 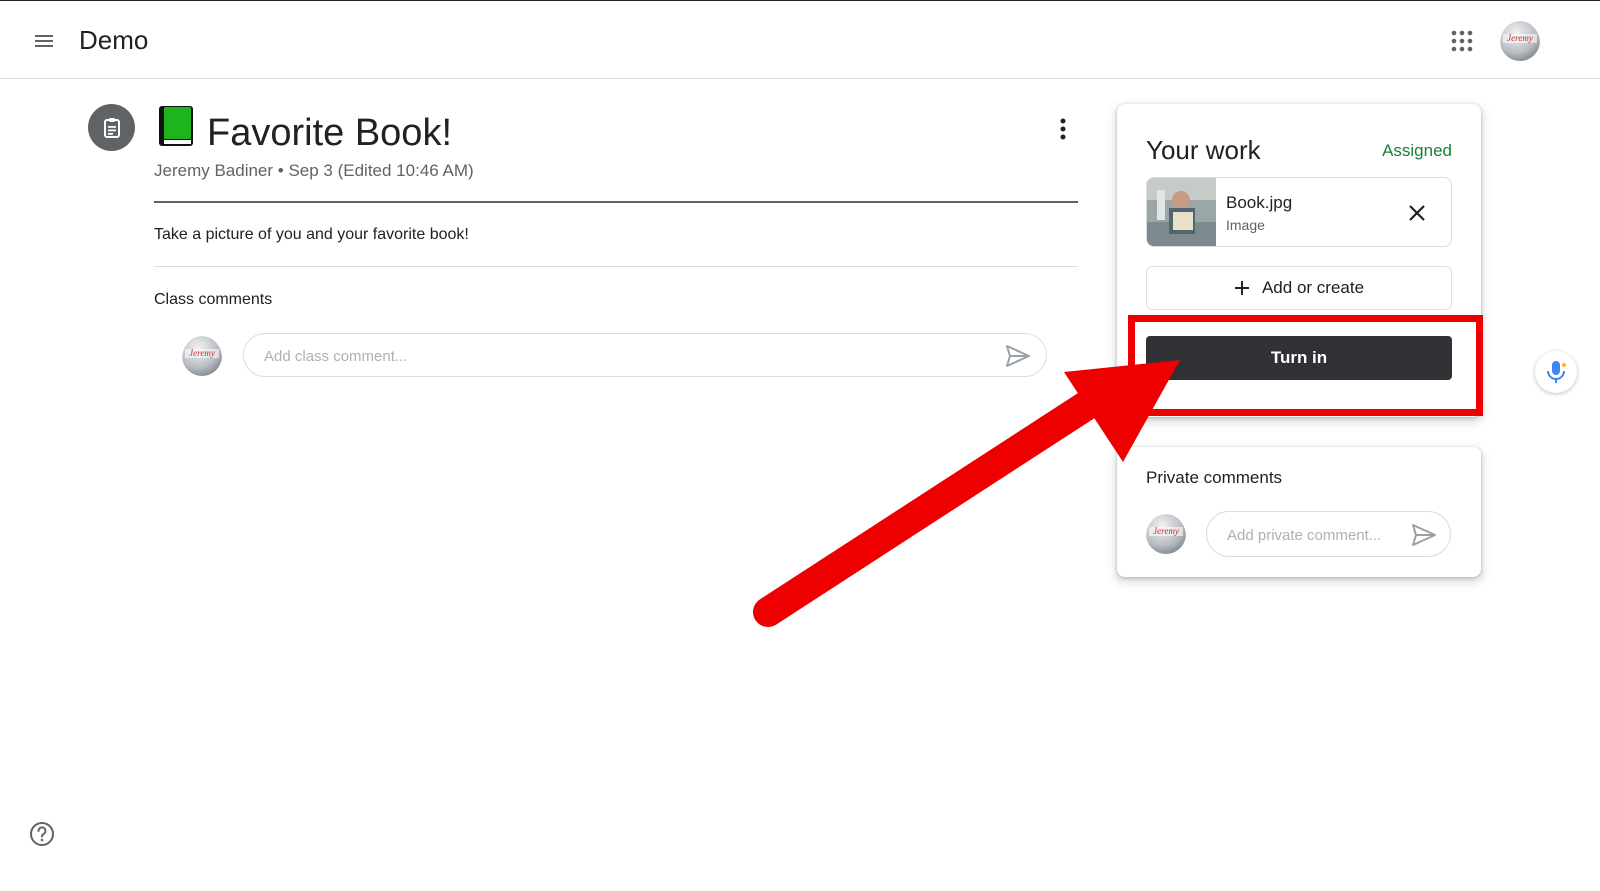 I want to click on close-icon, so click(x=1417, y=213).